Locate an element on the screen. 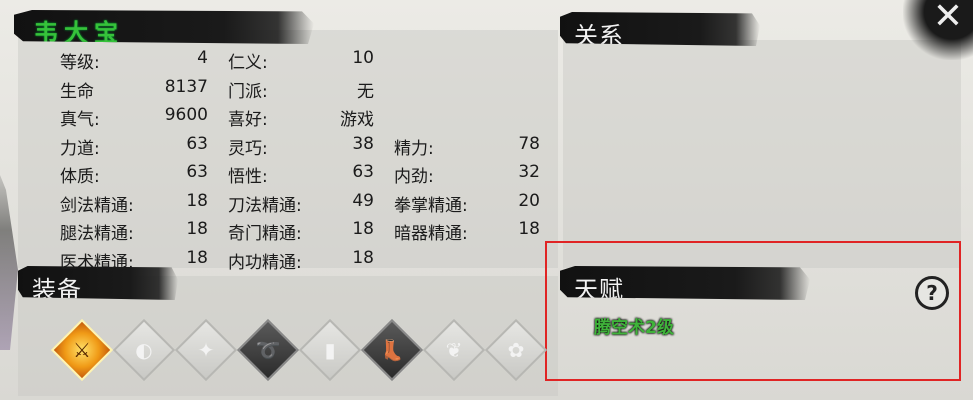  stat-label: 喜好: is located at coordinates (248, 120).